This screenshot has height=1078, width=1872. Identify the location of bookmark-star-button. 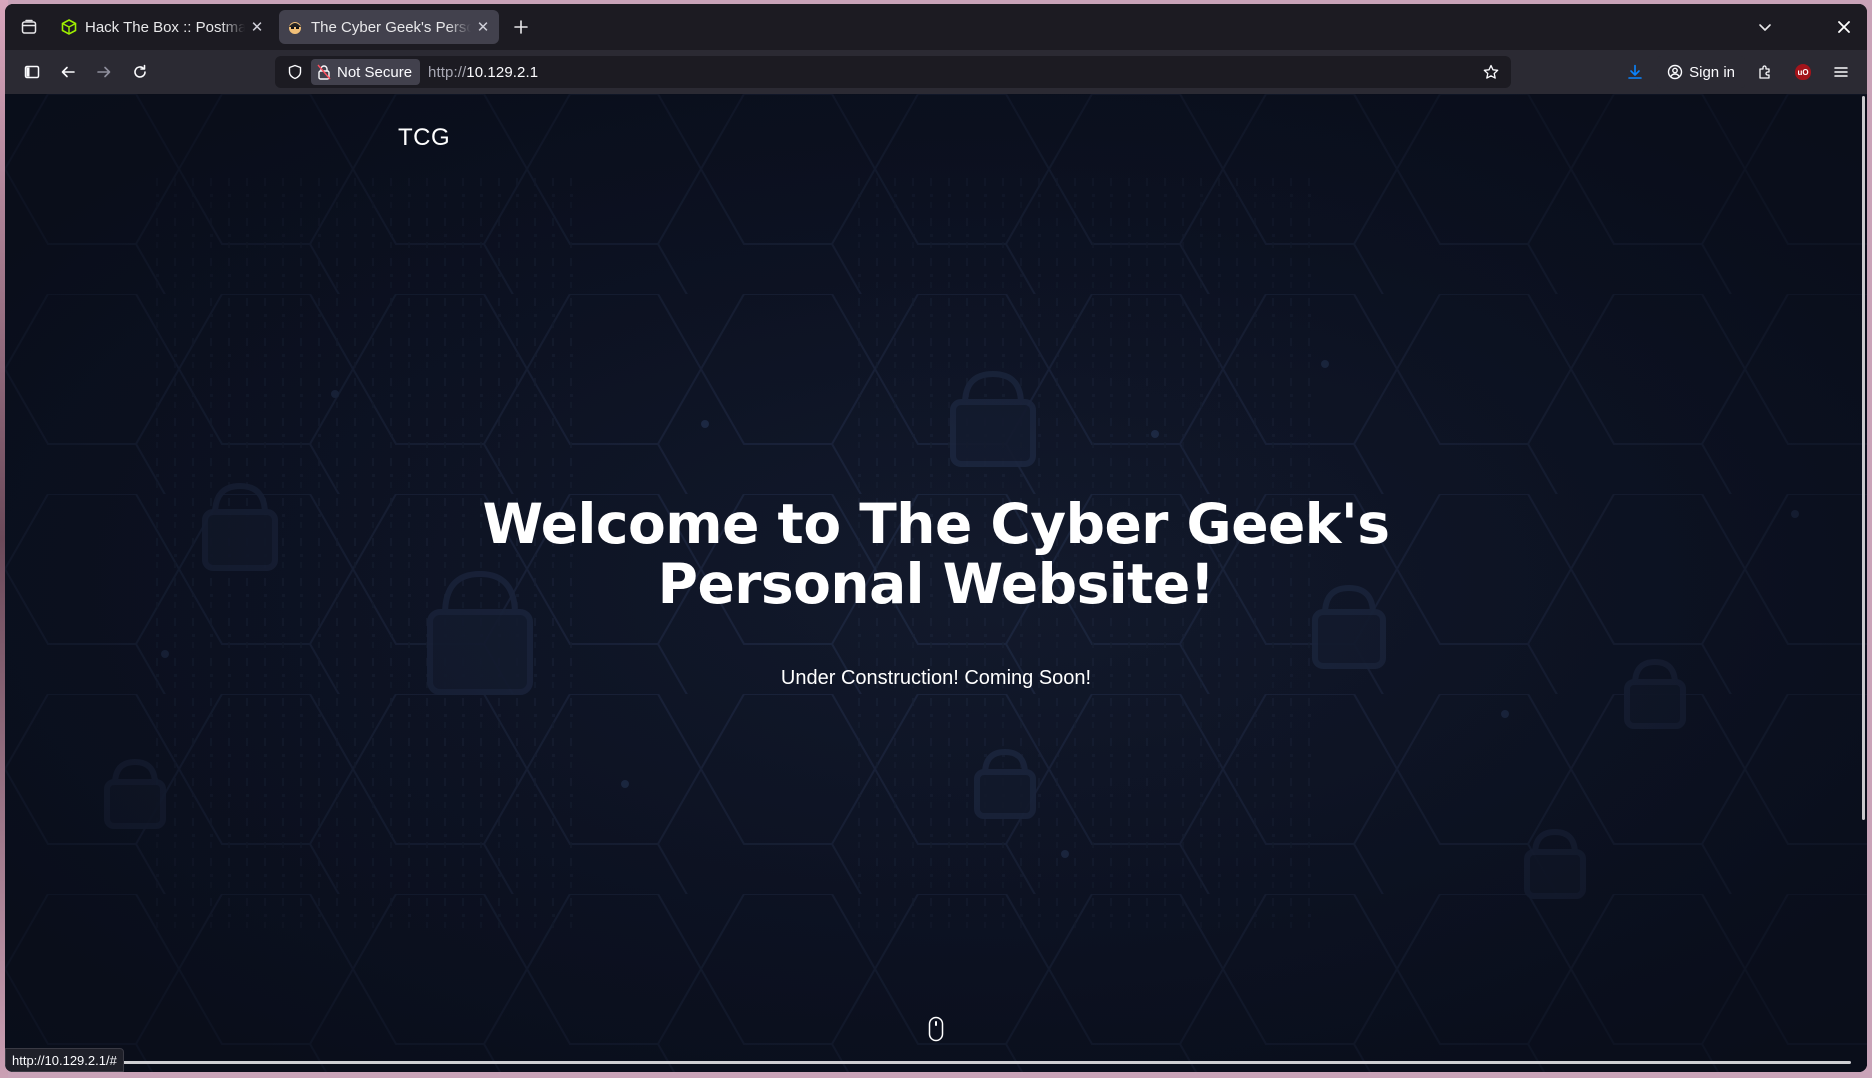
(1491, 72).